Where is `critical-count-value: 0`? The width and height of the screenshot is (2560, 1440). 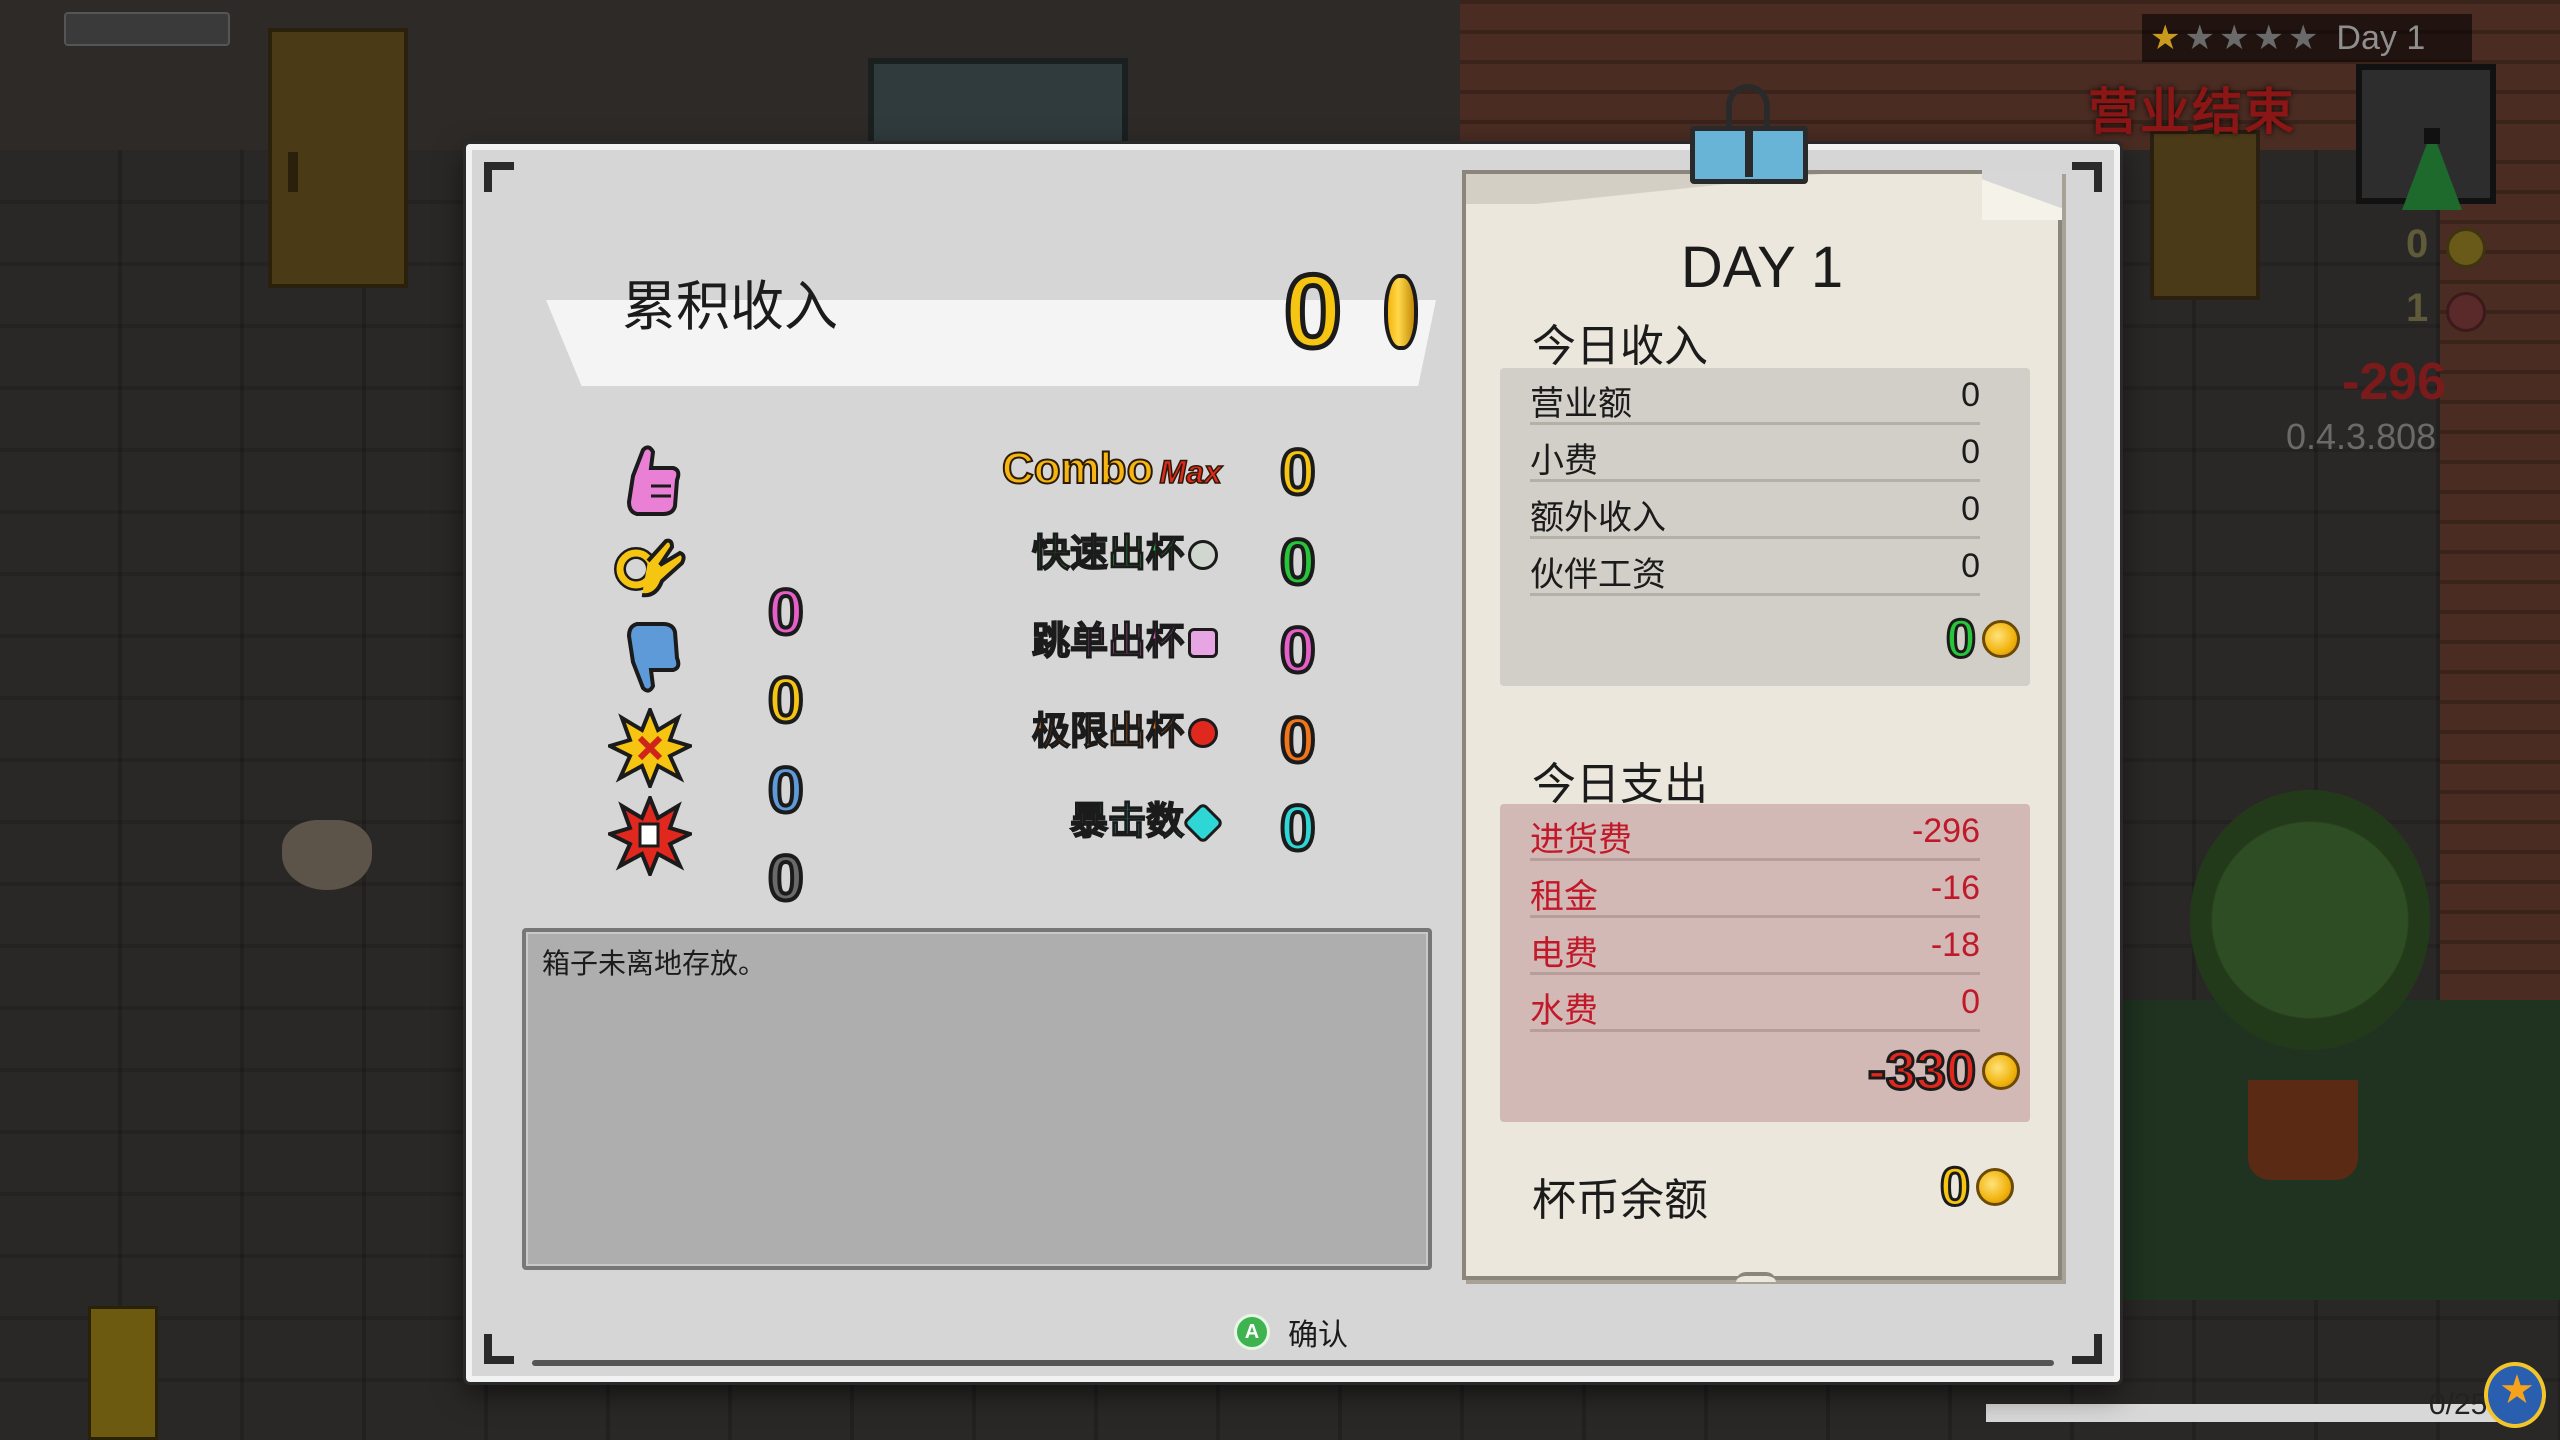
critical-count-value: 0 is located at coordinates (1298, 828).